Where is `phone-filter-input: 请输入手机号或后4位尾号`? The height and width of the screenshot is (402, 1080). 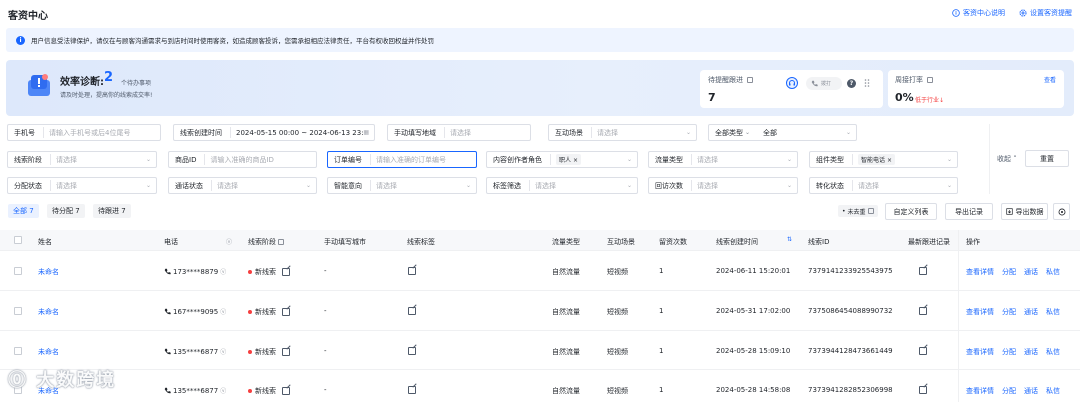
phone-filter-input: 请输入手机号或后4位尾号 is located at coordinates (102, 133).